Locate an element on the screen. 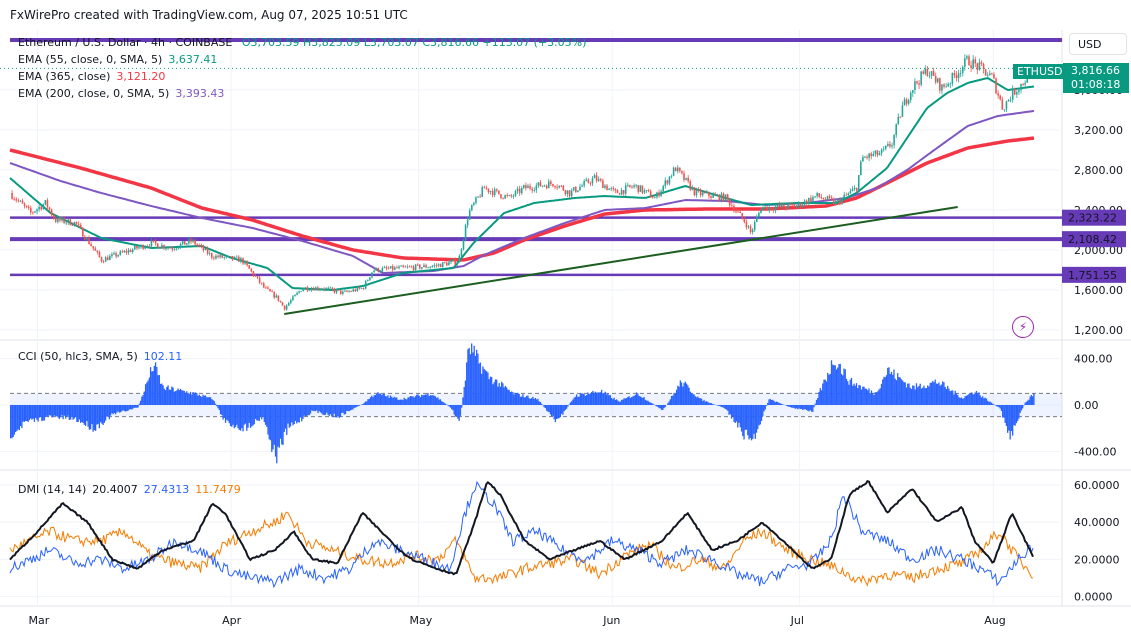 This screenshot has width=1131, height=640. ema200-legend: EMA (200, close, 0, SMA, 5) 3,393.43 is located at coordinates (121, 93).